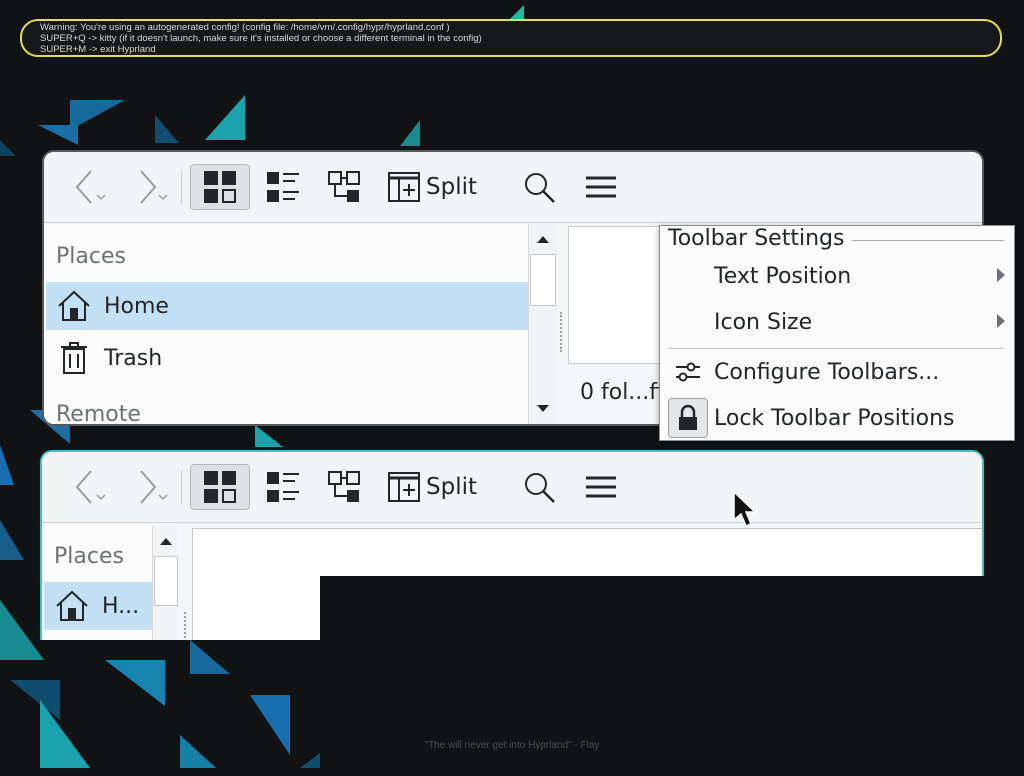 The width and height of the screenshot is (1024, 776). I want to click on lock-icon, so click(688, 418).